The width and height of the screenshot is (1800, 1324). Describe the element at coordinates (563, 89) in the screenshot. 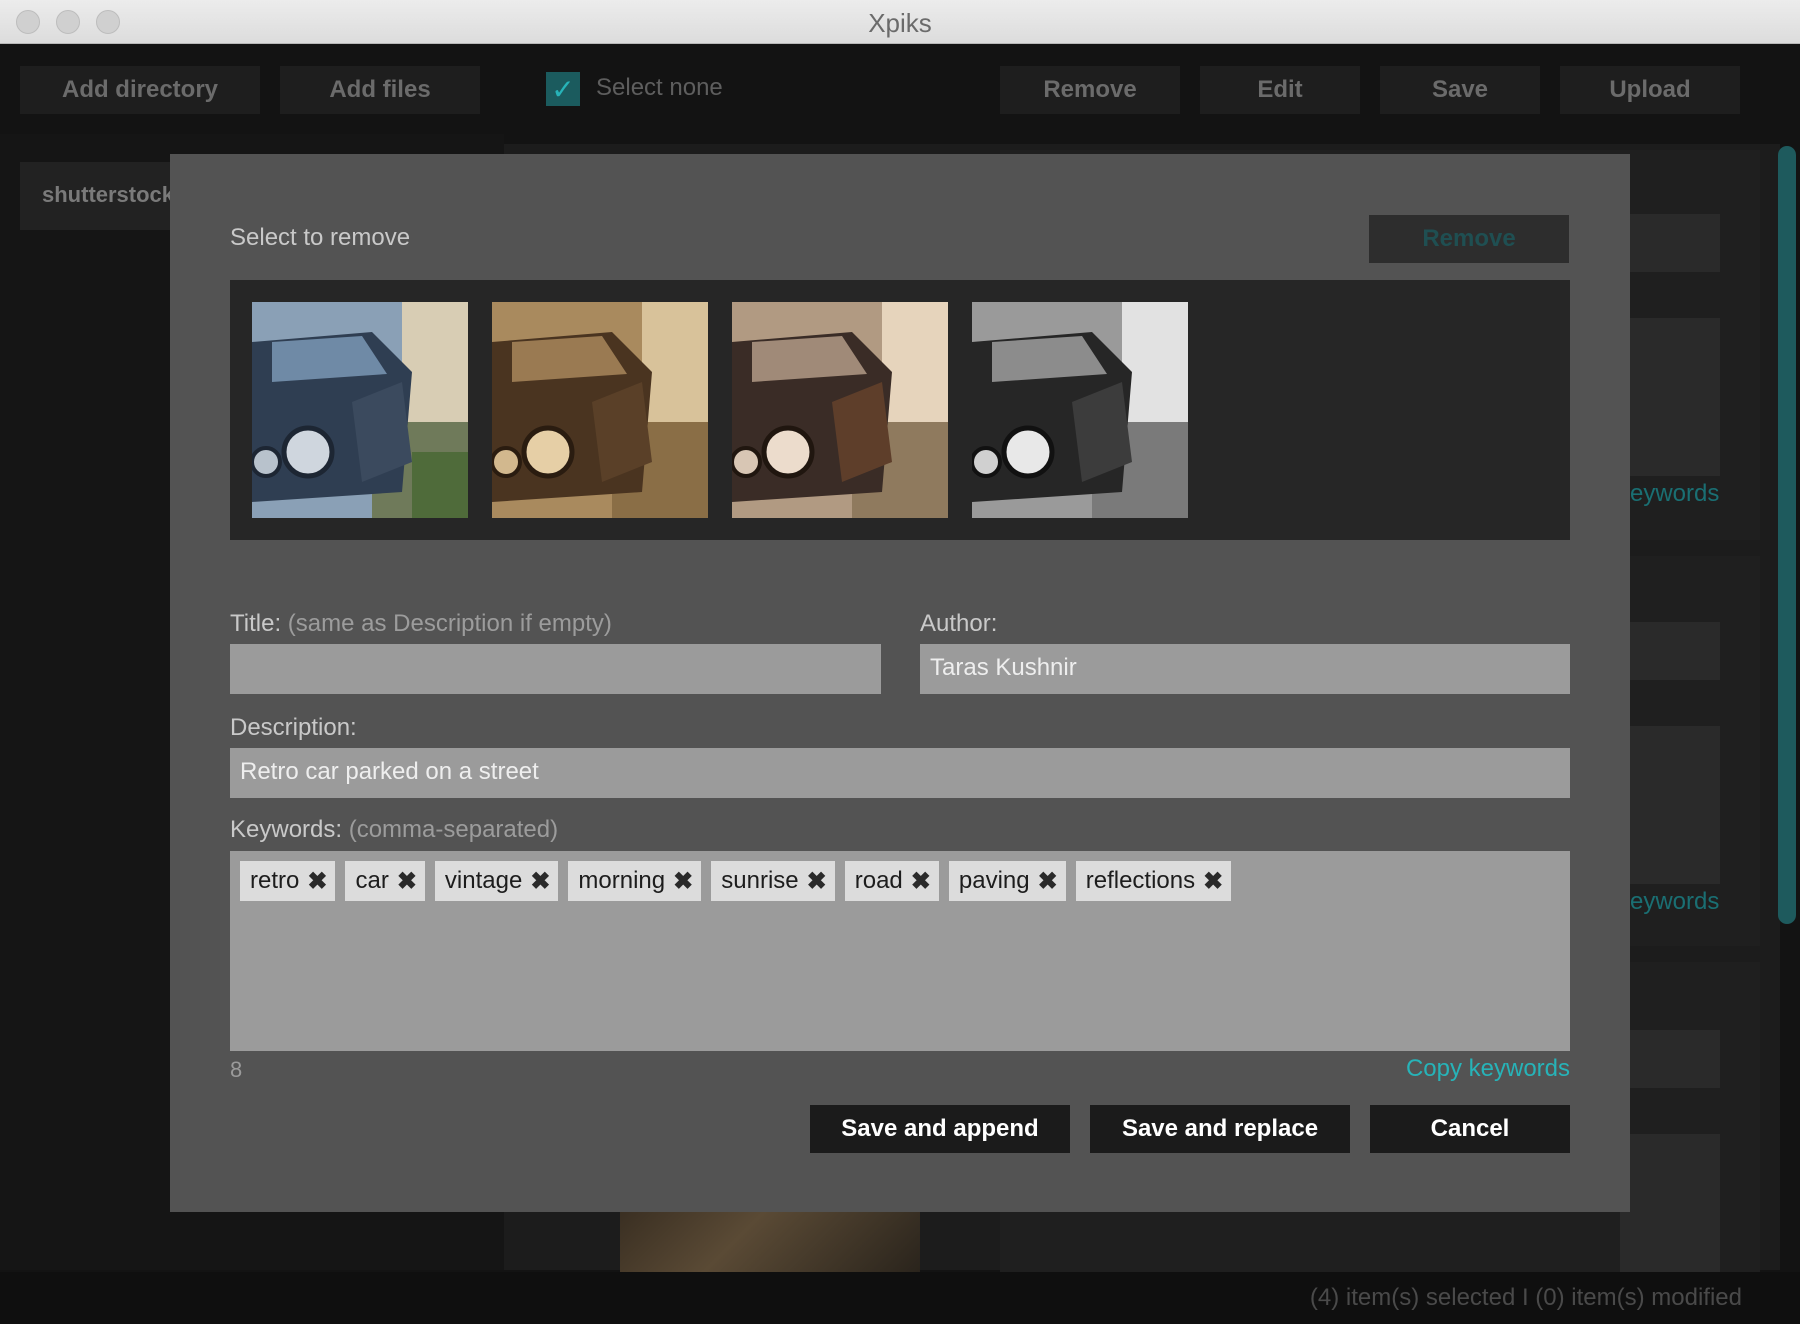

I see `select-none-checkbox: ✓` at that location.